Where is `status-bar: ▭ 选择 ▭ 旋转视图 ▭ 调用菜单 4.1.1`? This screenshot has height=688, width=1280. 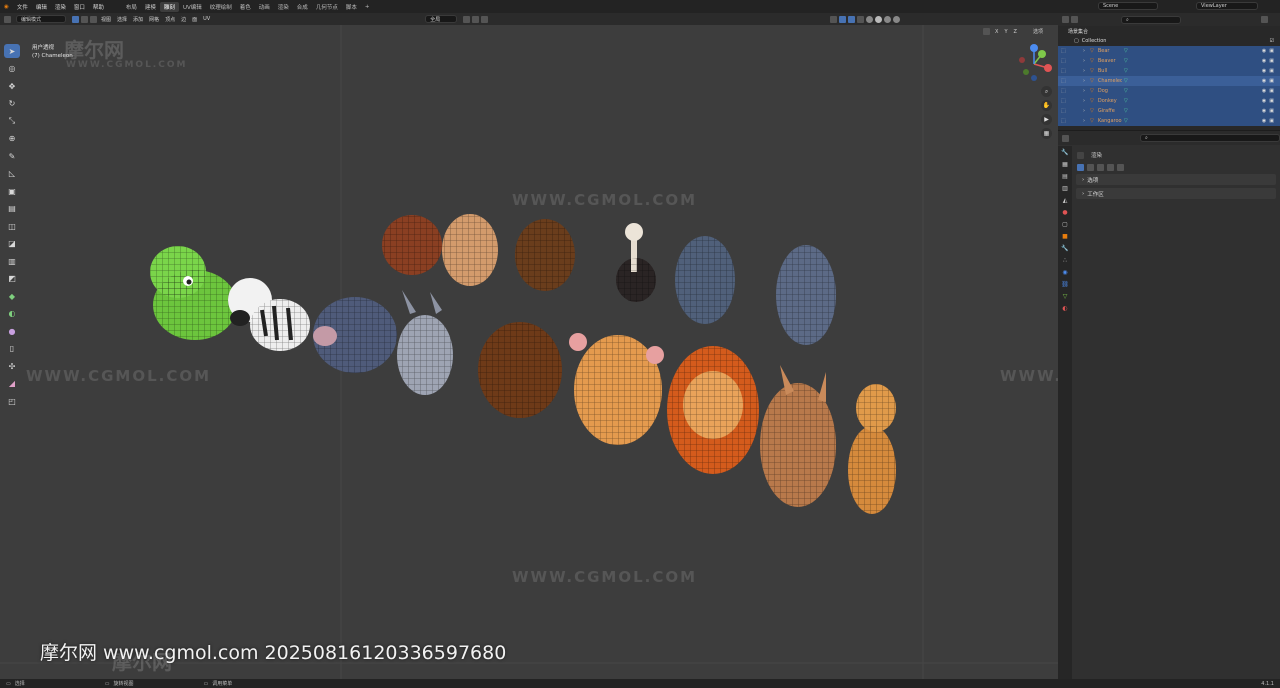
status-bar: ▭ 选择 ▭ 旋转视图 ▭ 调用菜单 4.1.1 is located at coordinates (640, 683).